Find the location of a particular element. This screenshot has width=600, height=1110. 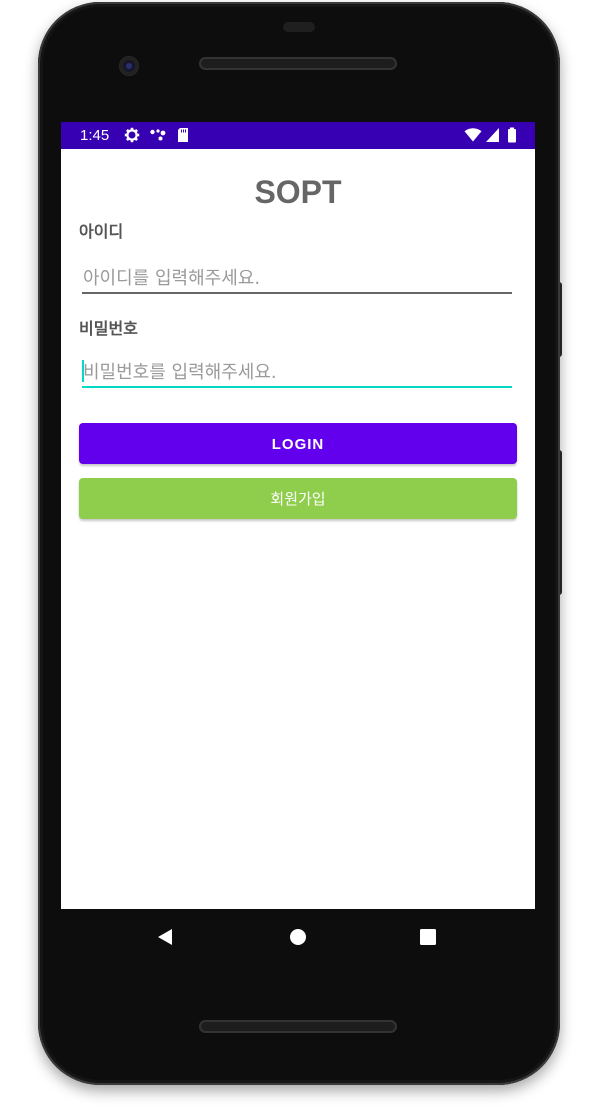

password-label: 비밀번호 is located at coordinates (108, 328).